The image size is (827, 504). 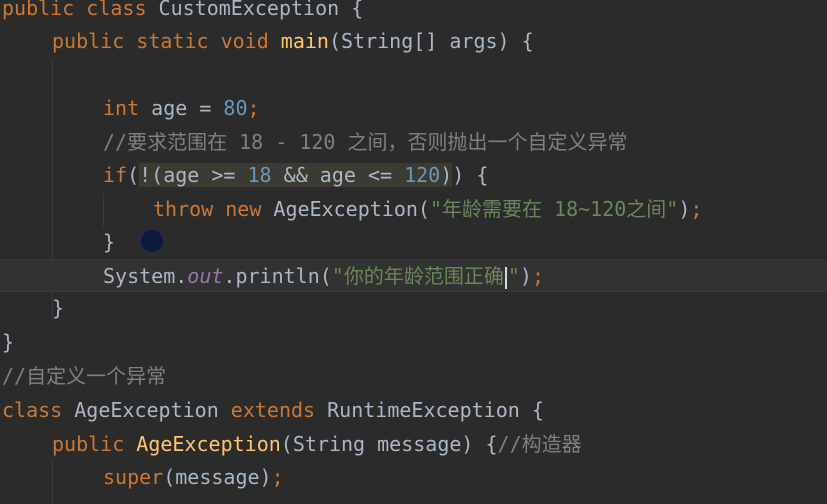 I want to click on code-text: (String message) {, so click(x=389, y=444).